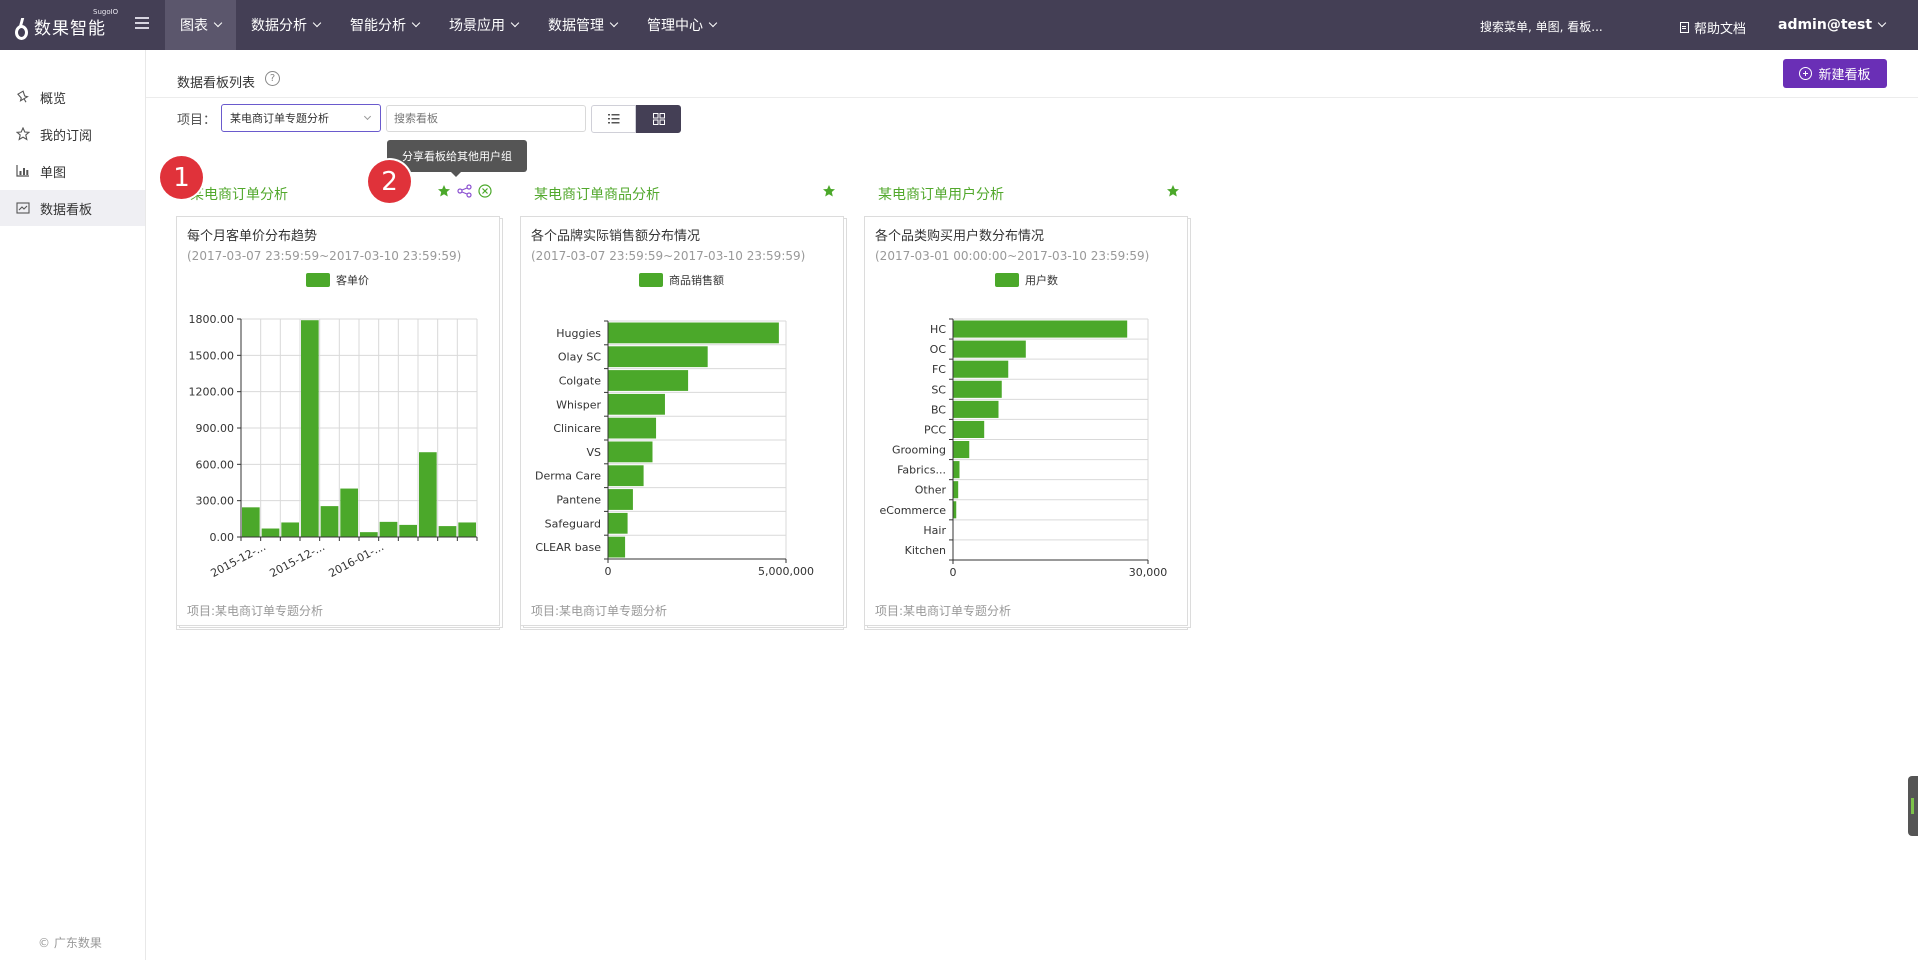  I want to click on nav-item-scenarios: 场景应用, so click(483, 25).